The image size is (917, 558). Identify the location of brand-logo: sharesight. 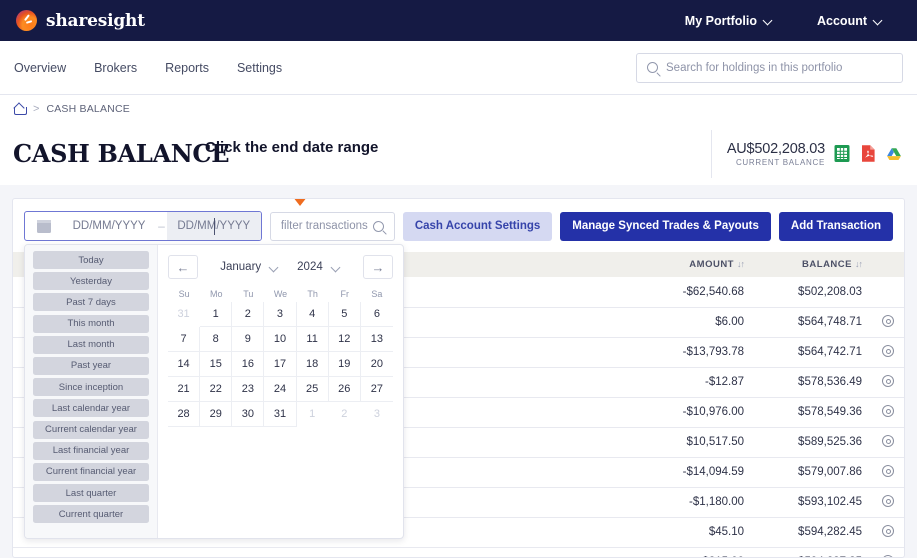
(80, 20).